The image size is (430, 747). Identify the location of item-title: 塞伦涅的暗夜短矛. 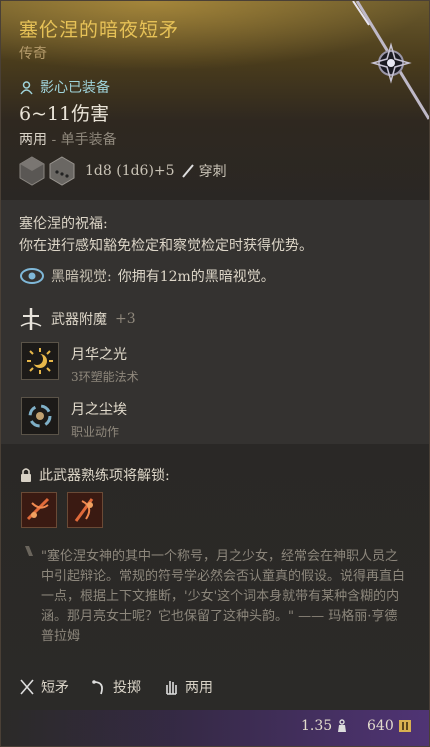
(99, 30).